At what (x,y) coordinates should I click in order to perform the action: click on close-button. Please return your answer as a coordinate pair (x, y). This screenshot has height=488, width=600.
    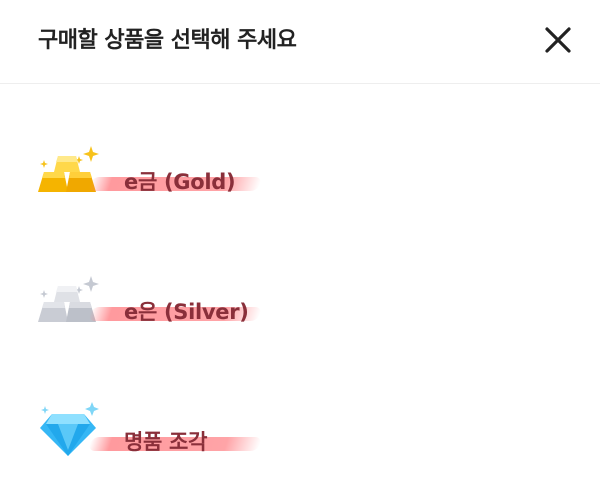
    Looking at the image, I should click on (558, 40).